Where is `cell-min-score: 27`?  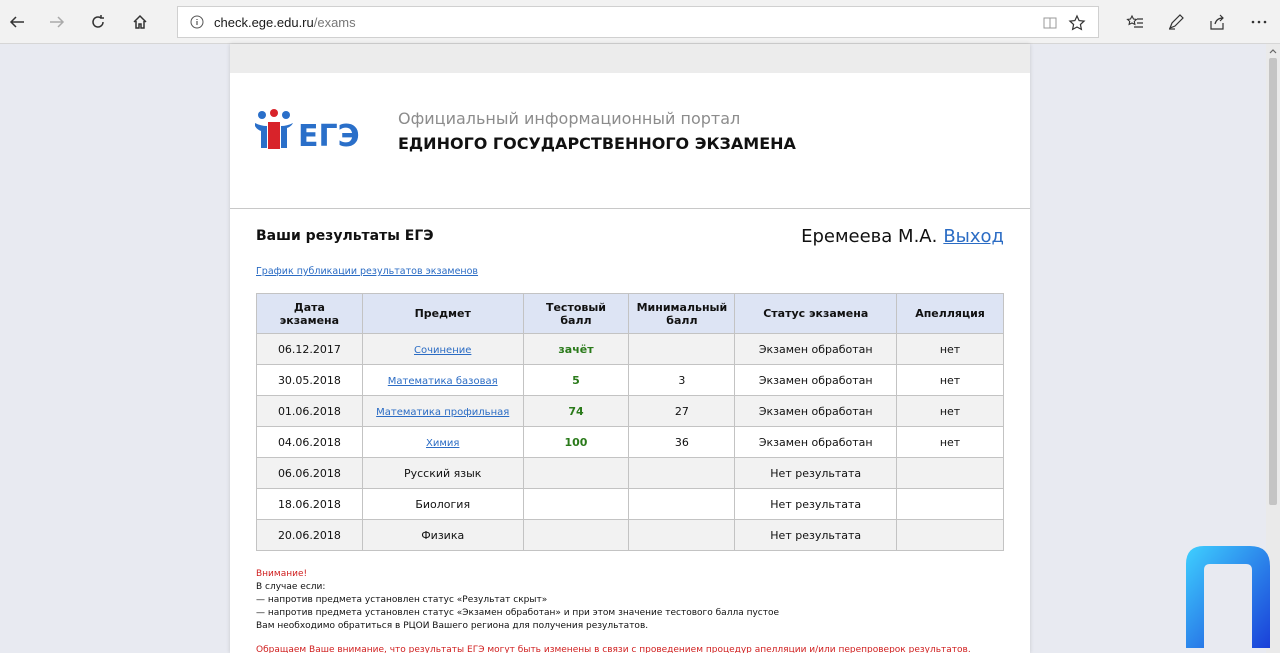 cell-min-score: 27 is located at coordinates (682, 411).